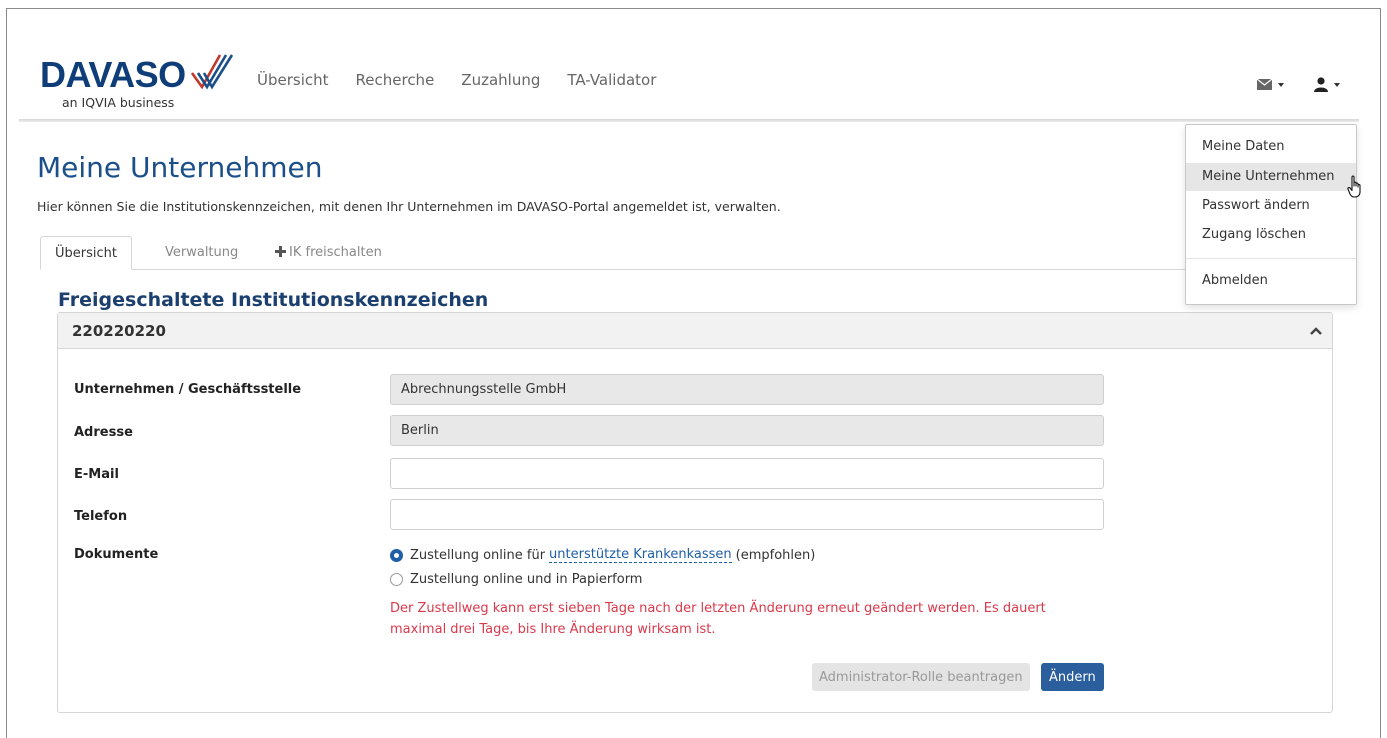 Image resolution: width=1387 pixels, height=738 pixels. Describe the element at coordinates (1321, 84) in the screenshot. I see `user-icon` at that location.